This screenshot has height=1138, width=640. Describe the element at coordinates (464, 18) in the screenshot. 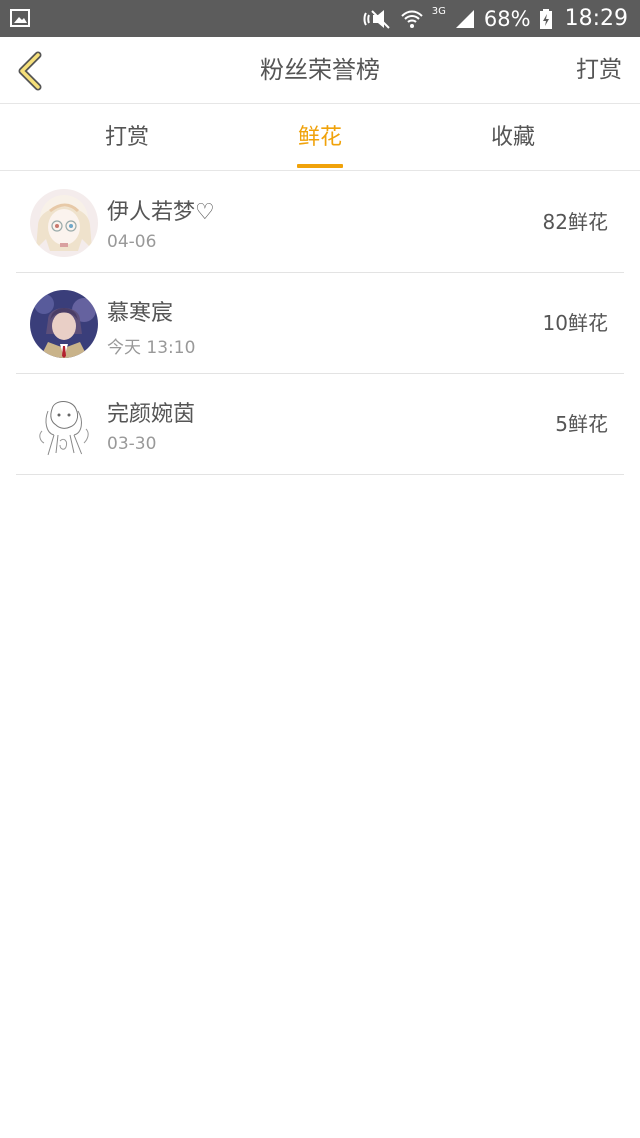

I see `signal-icon` at that location.